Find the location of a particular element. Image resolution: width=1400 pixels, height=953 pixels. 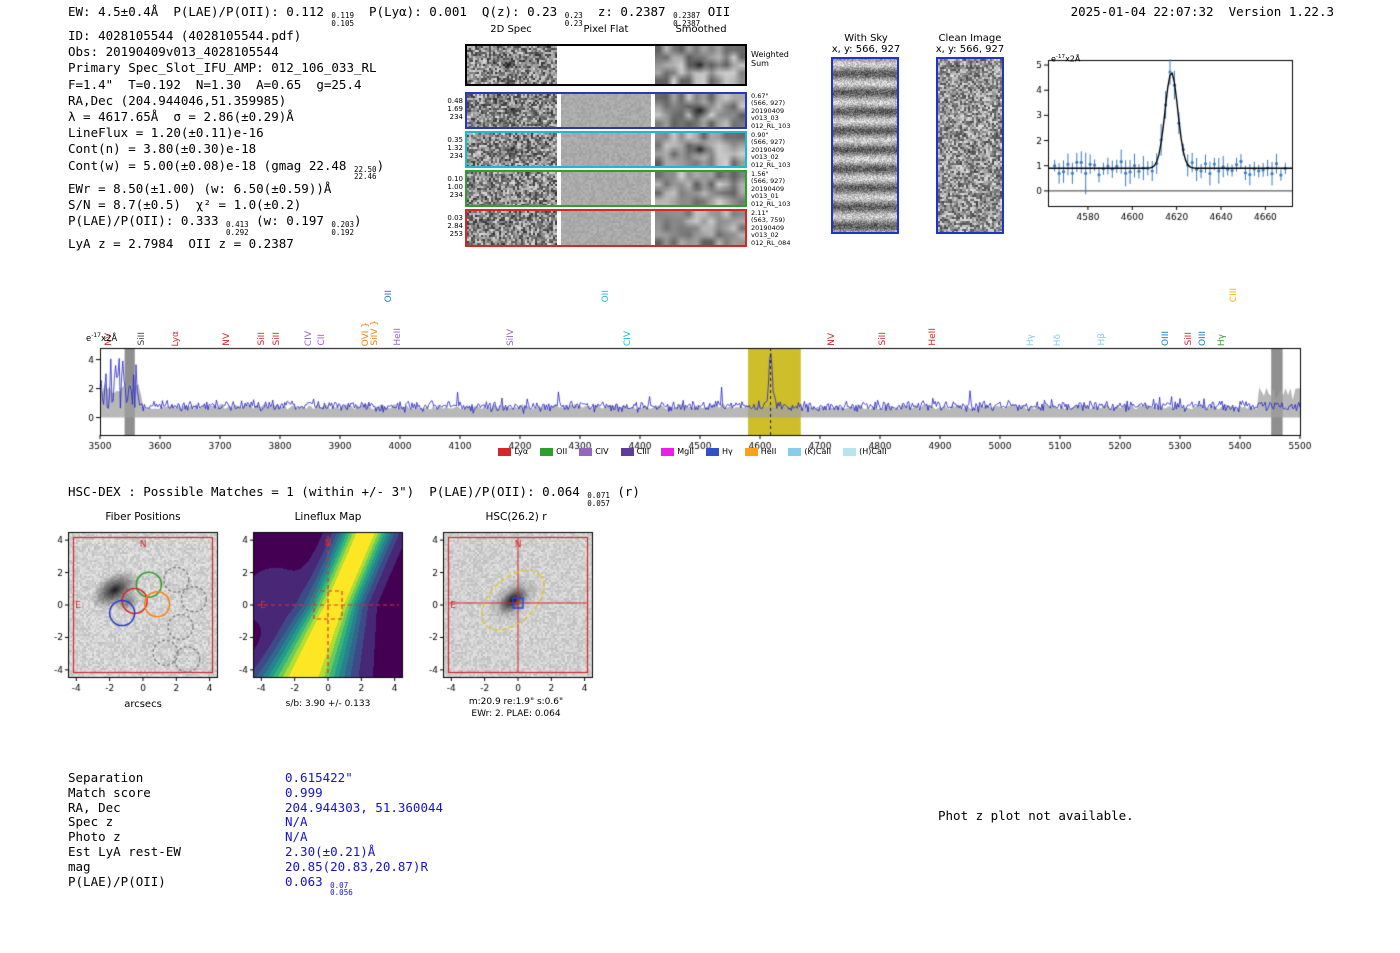

legend-item: OII is located at coordinates (553, 451).